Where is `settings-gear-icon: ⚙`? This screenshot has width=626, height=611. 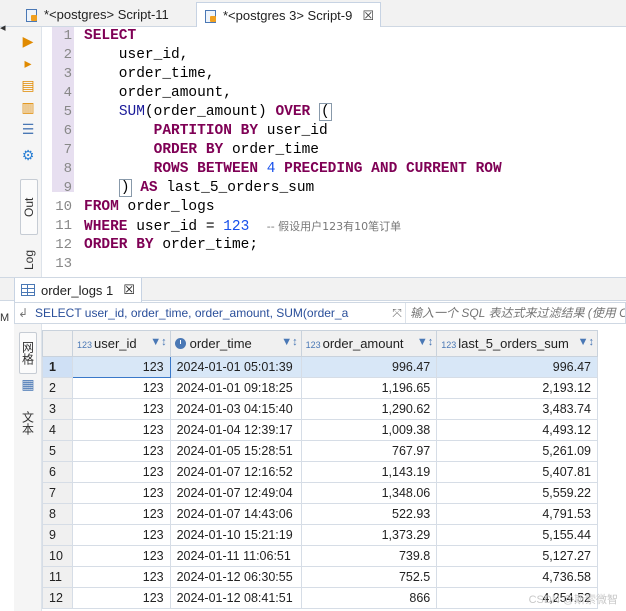
settings-gear-icon: ⚙ is located at coordinates (28, 155).